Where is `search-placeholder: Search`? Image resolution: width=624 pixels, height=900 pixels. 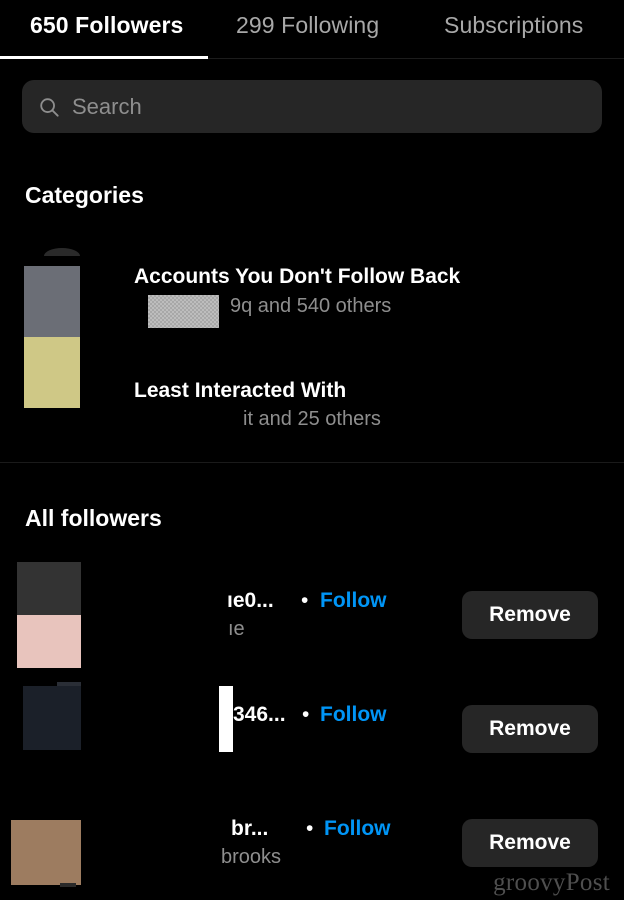 search-placeholder: Search is located at coordinates (107, 106).